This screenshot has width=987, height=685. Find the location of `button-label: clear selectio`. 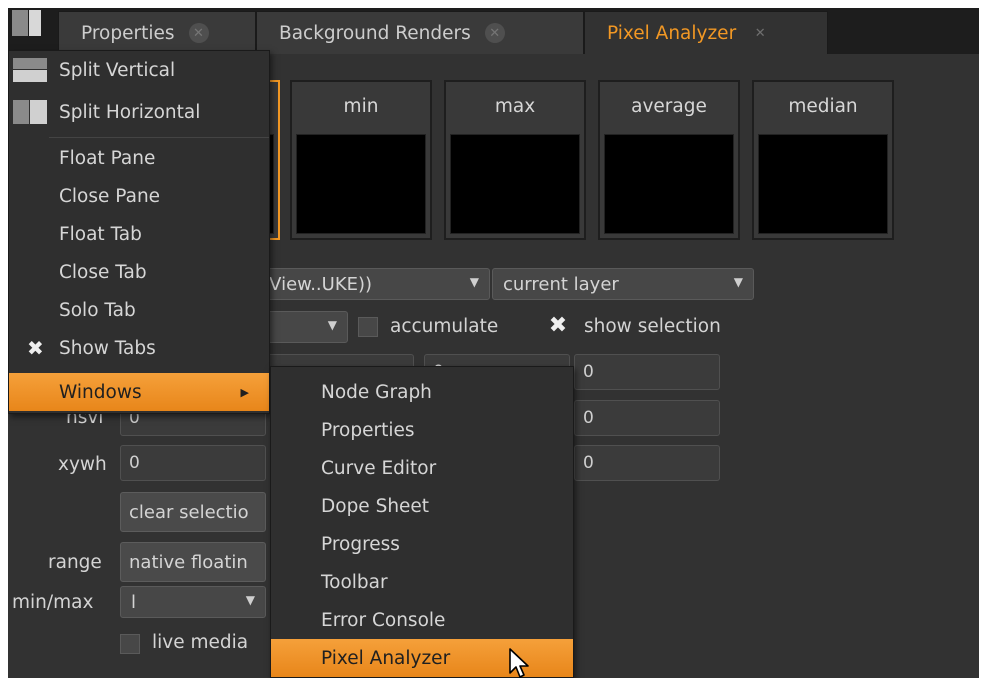

button-label: clear selectio is located at coordinates (189, 512).